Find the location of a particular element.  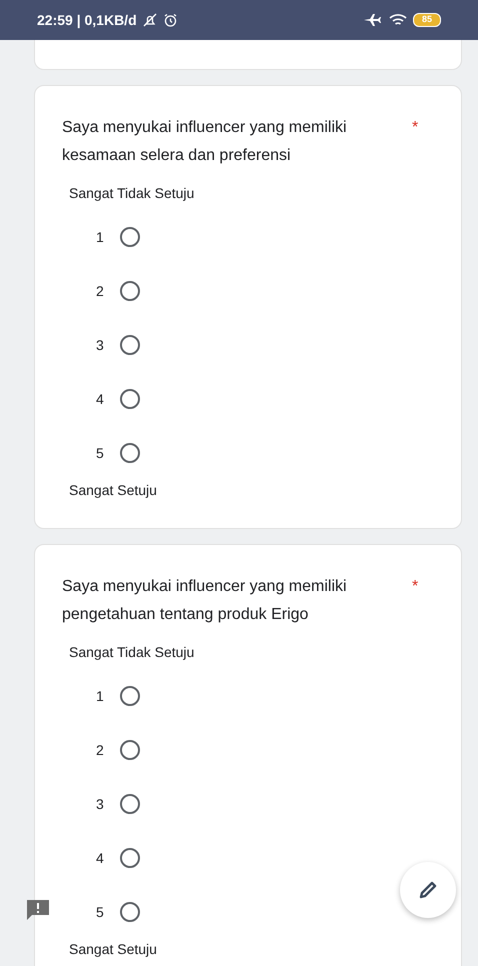

pencil-icon is located at coordinates (428, 890).